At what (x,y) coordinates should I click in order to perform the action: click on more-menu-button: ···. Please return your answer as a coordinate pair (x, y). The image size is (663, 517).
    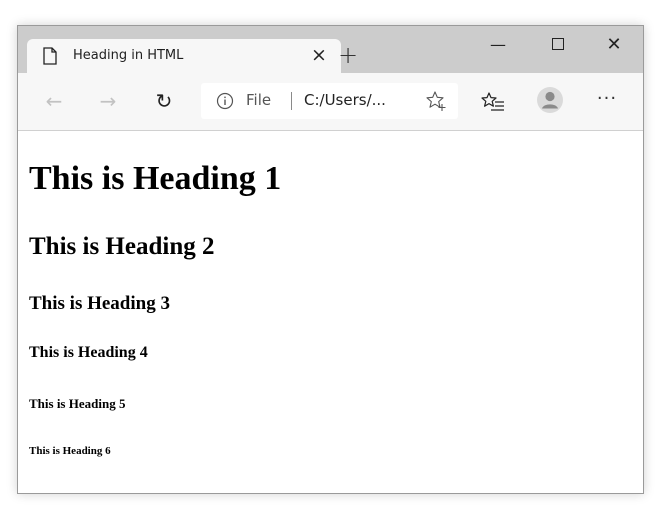
    Looking at the image, I should click on (607, 101).